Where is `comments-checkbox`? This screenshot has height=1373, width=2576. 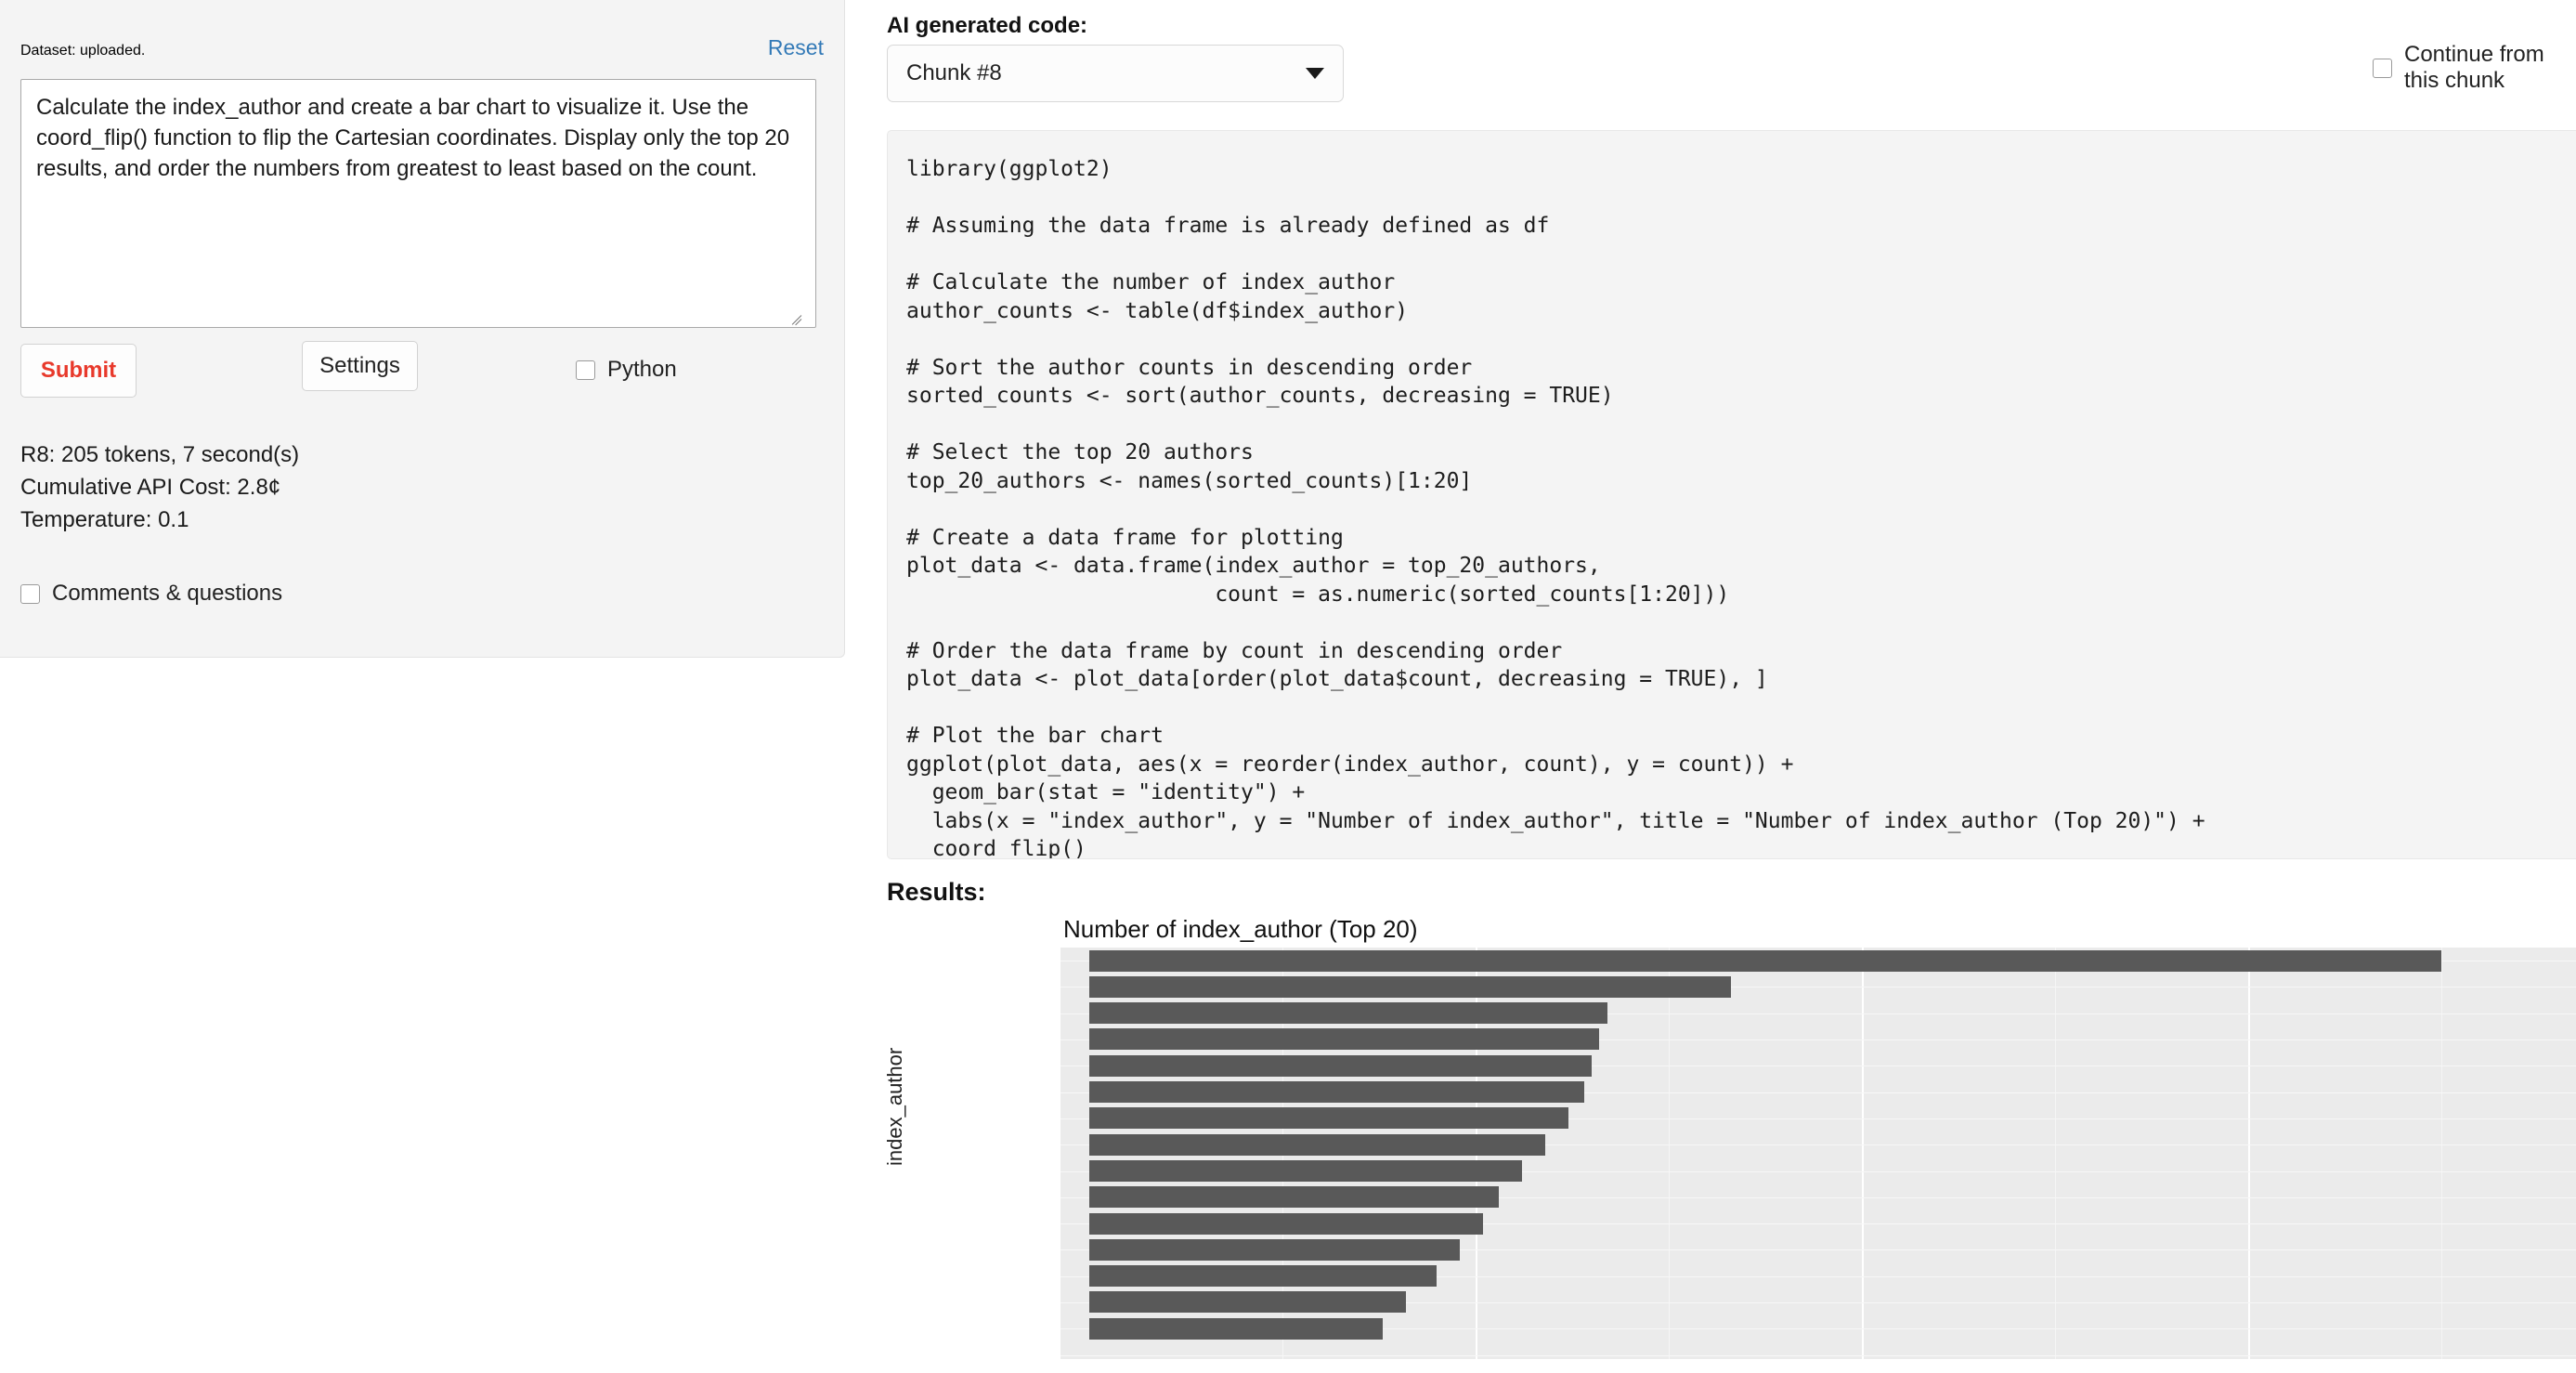 comments-checkbox is located at coordinates (30, 593).